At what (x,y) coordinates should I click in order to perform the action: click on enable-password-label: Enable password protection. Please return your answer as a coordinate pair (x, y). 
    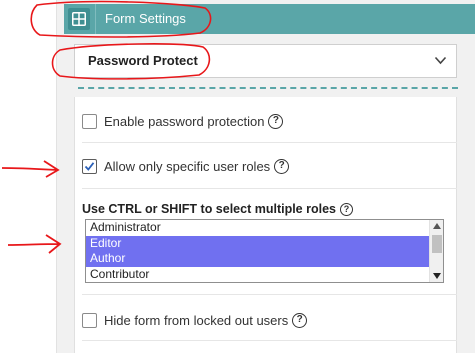
    Looking at the image, I should click on (184, 121).